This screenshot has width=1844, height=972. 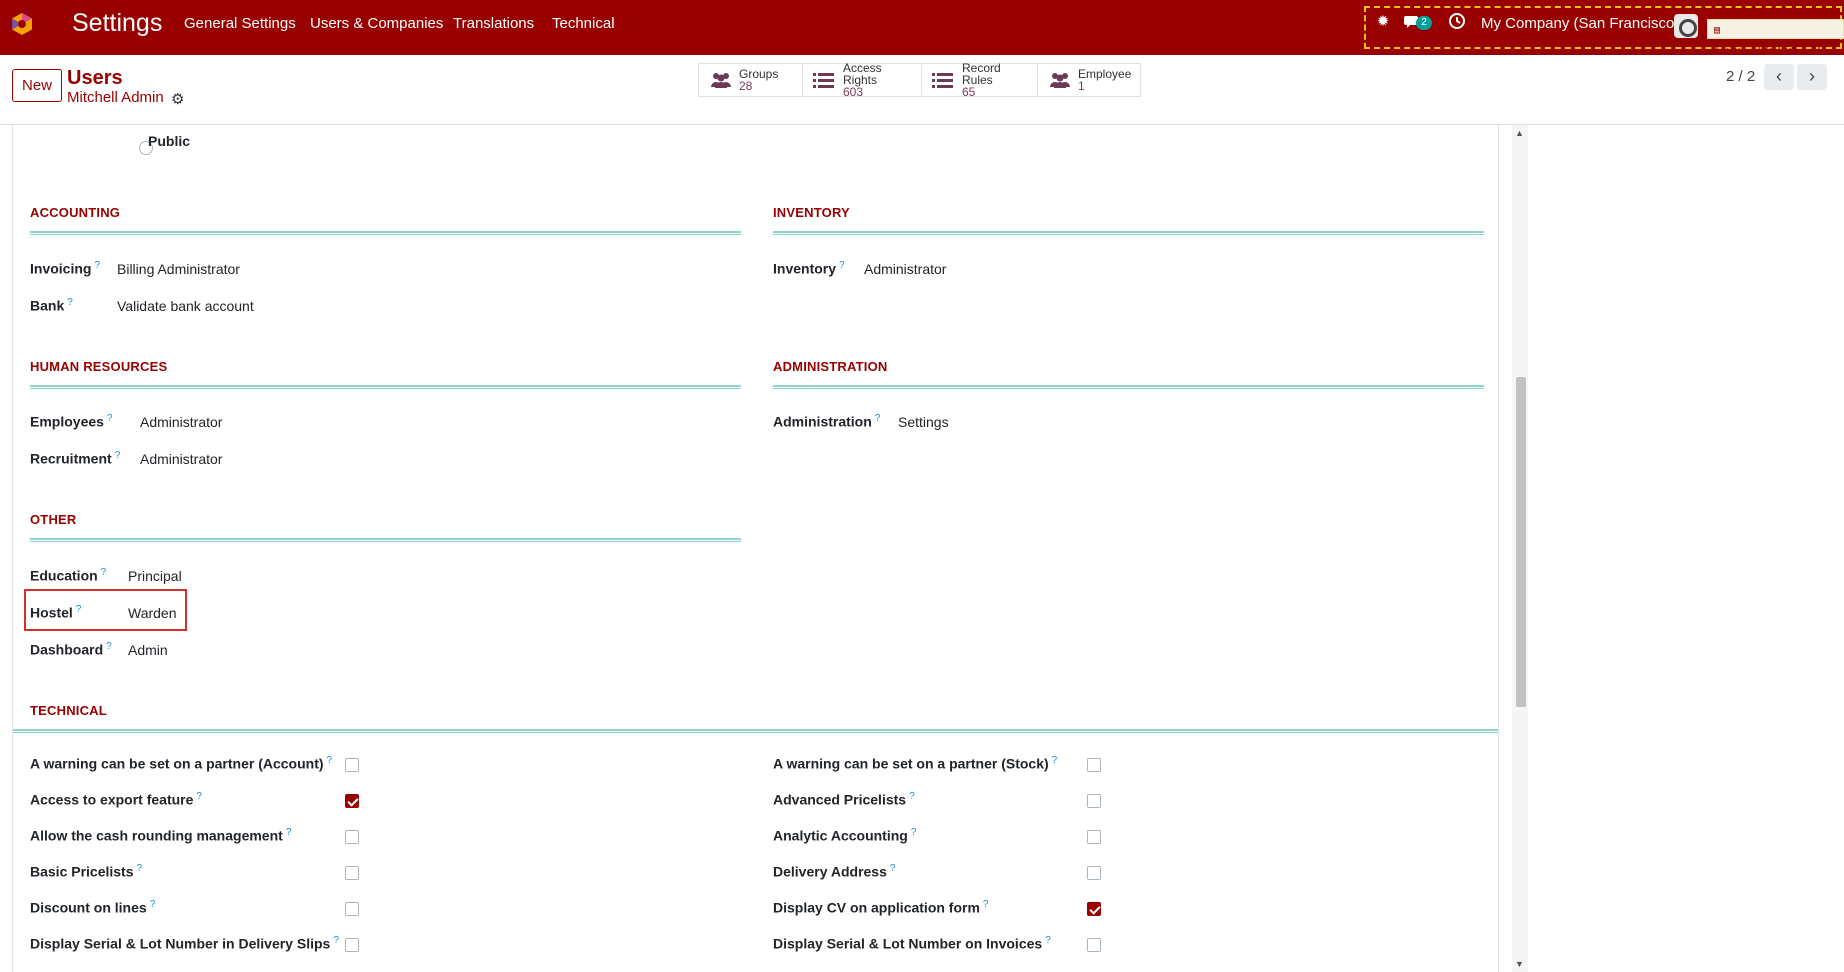 I want to click on smart-count: 1, so click(x=1081, y=86).